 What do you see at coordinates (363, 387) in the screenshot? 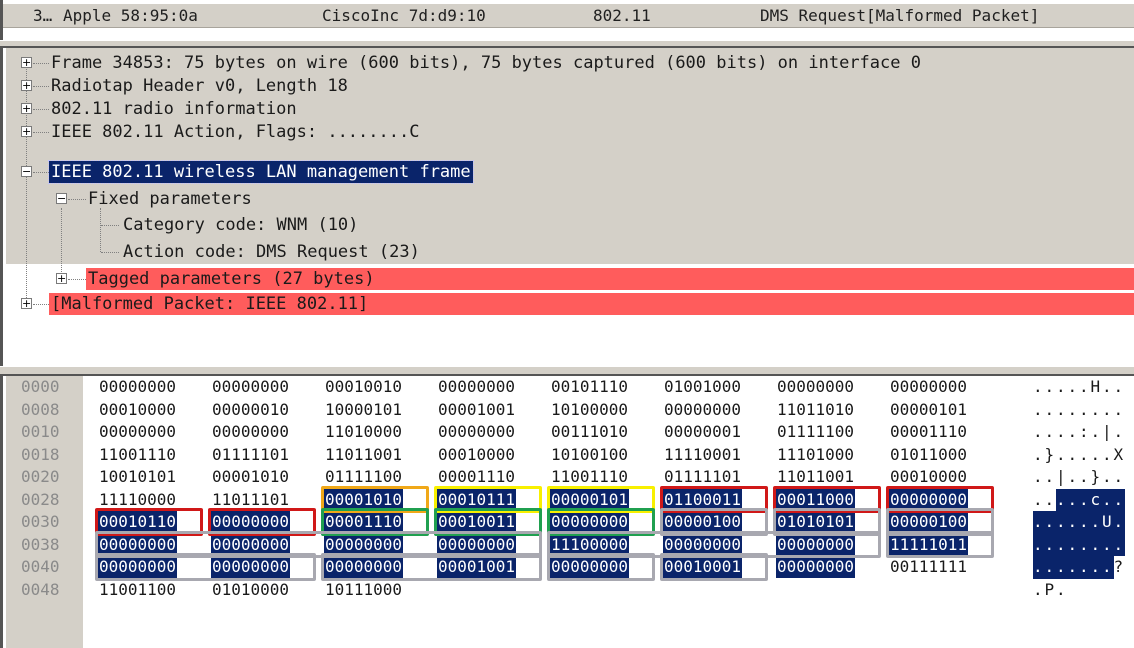
I see `byte-value: 00010010` at bounding box center [363, 387].